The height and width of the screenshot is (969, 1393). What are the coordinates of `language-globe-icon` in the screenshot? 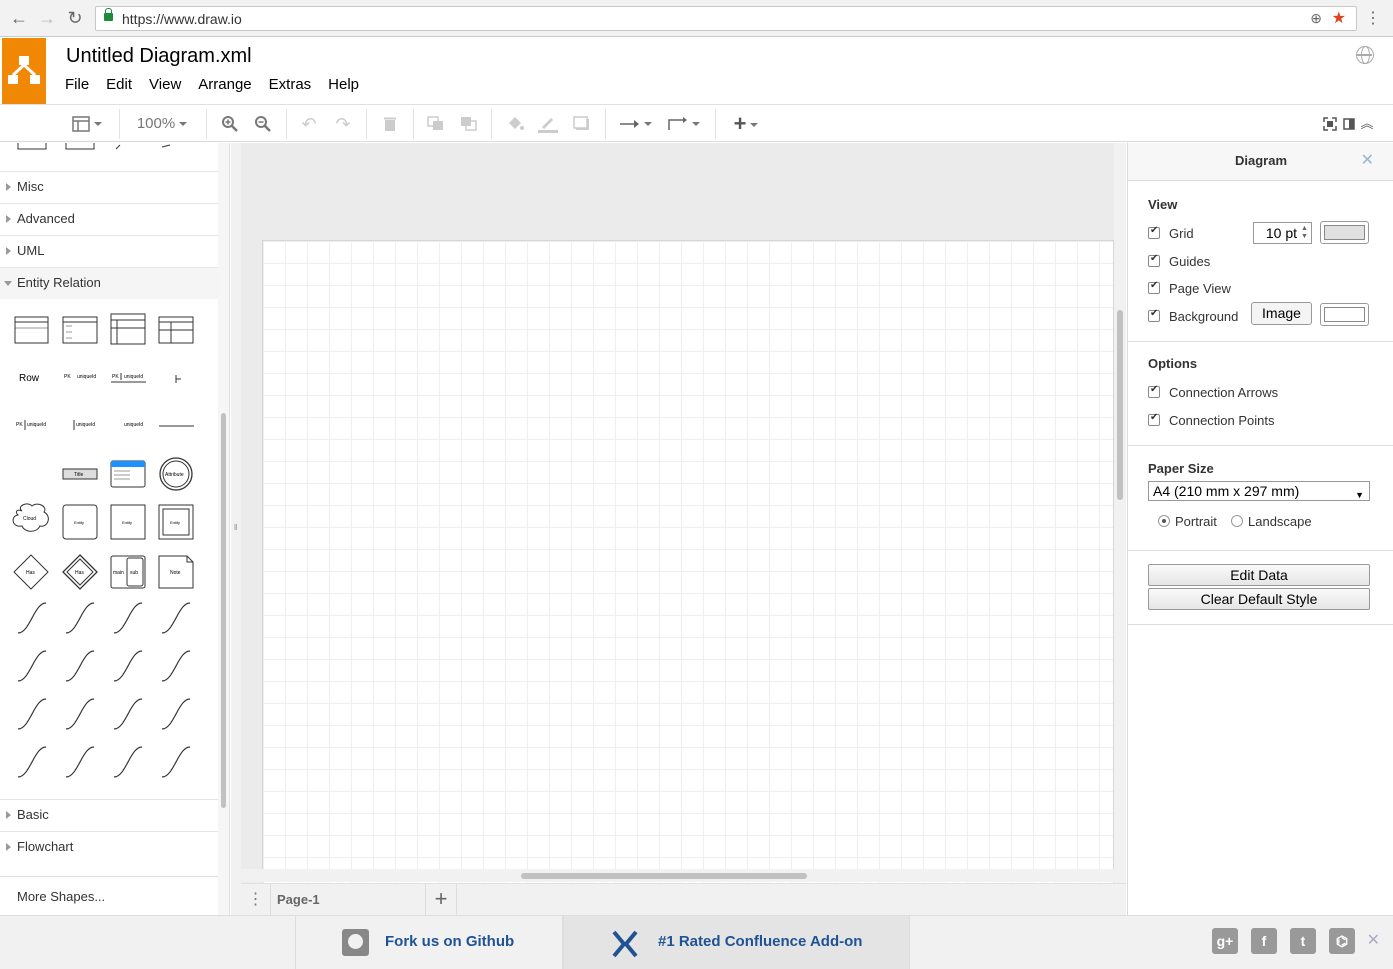 It's located at (1365, 55).